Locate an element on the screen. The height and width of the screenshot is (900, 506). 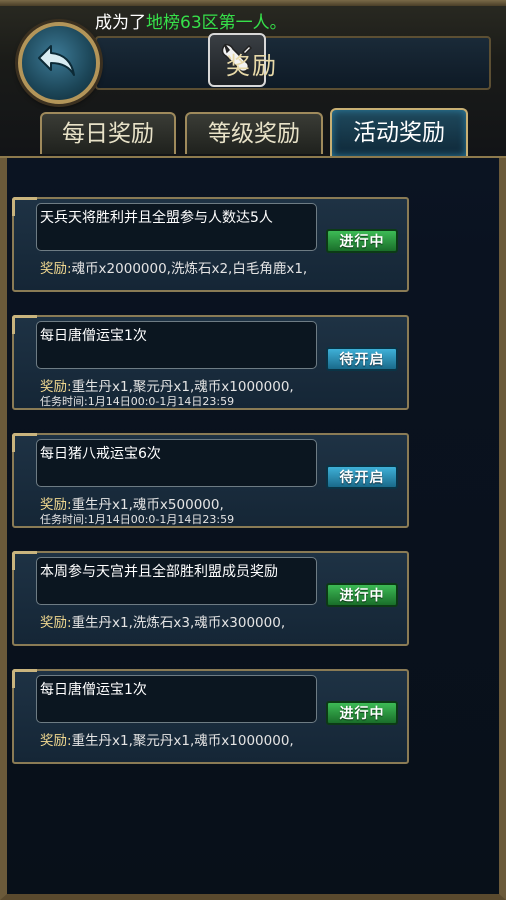
title-band is located at coordinates (293, 63).